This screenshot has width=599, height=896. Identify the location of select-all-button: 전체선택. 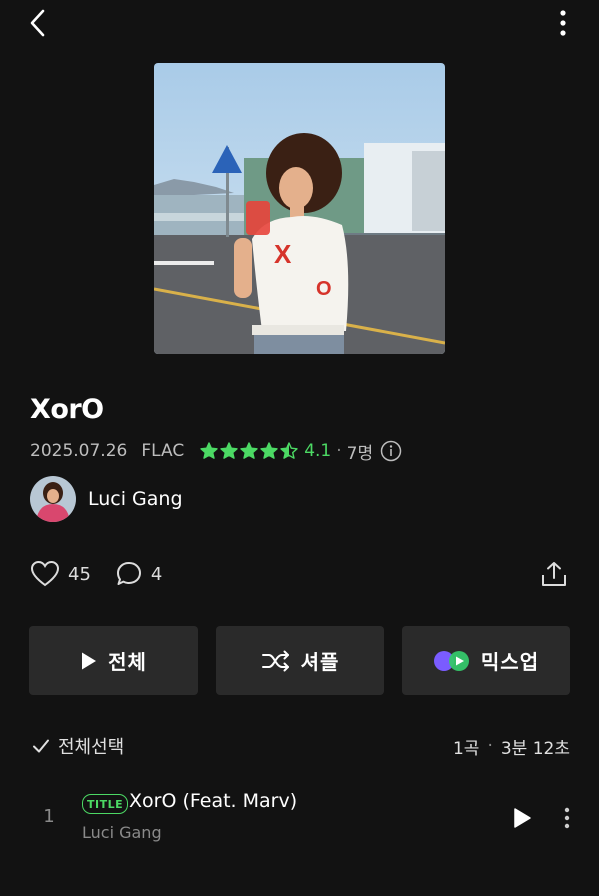
(78, 746).